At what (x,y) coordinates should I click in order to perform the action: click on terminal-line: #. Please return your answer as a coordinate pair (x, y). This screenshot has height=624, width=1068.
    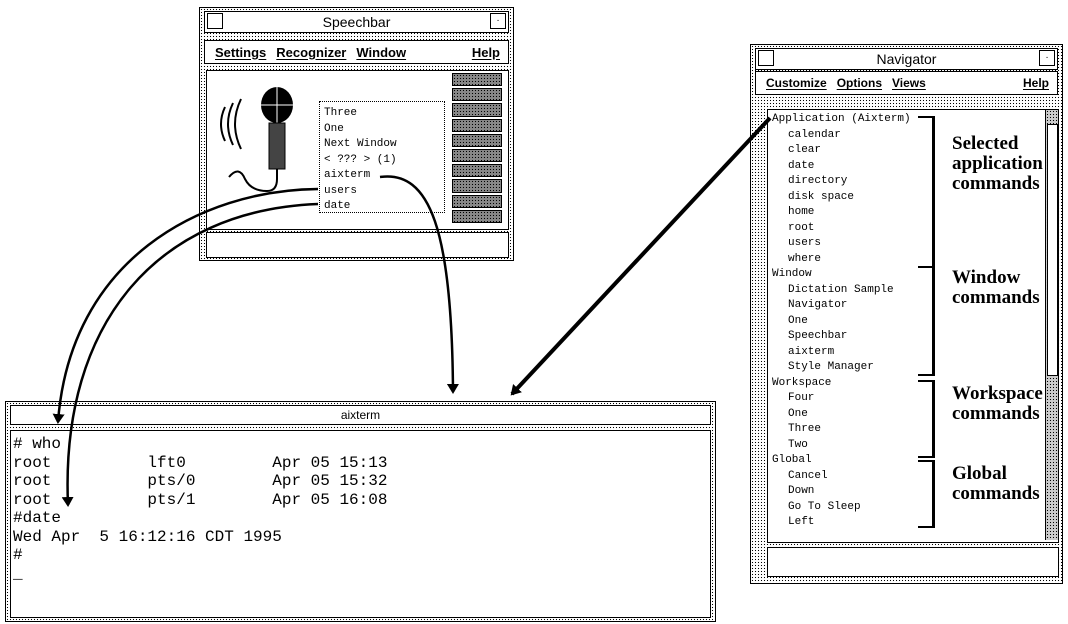
    Looking at the image, I should click on (18, 555).